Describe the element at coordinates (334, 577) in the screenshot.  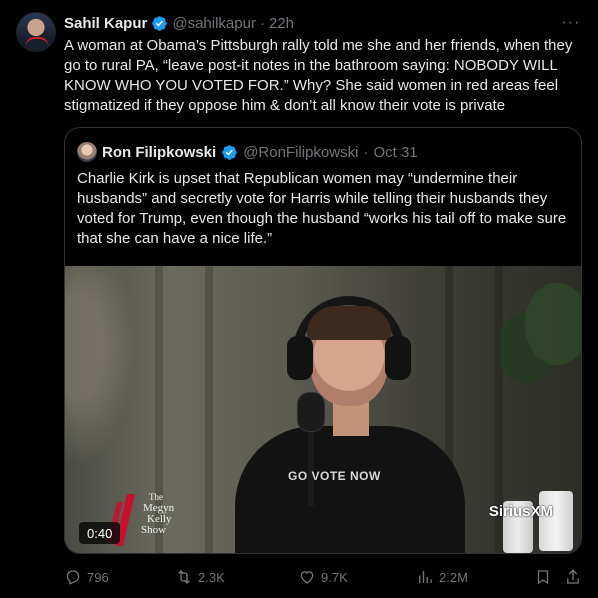
I see `like-count: 9.7K` at that location.